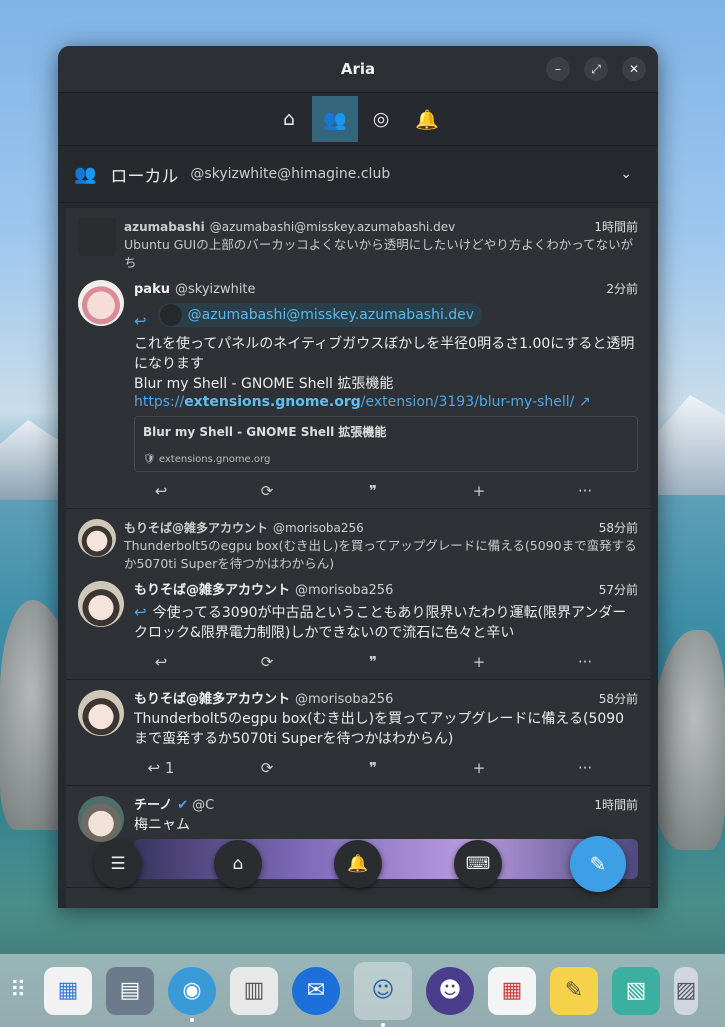  I want to click on app-grid-icon: ⠿, so click(18, 991).